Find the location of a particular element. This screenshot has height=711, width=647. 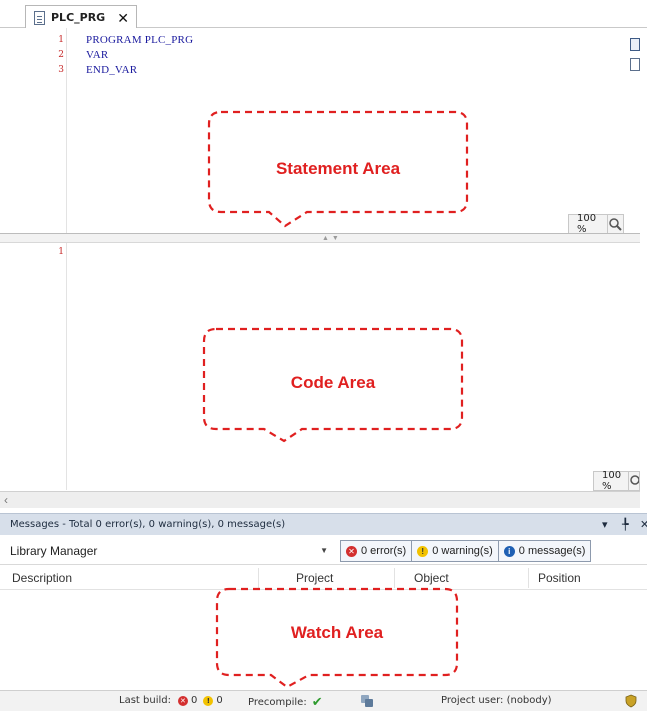

close-tab-icon: ✕ is located at coordinates (123, 18).